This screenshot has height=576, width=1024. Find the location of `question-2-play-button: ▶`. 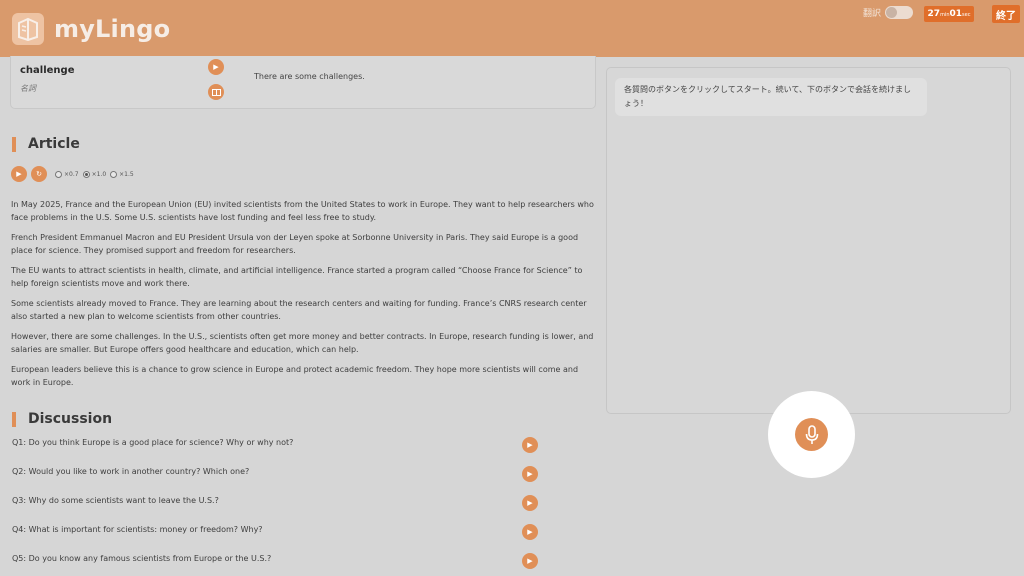

question-2-play-button: ▶ is located at coordinates (530, 474).